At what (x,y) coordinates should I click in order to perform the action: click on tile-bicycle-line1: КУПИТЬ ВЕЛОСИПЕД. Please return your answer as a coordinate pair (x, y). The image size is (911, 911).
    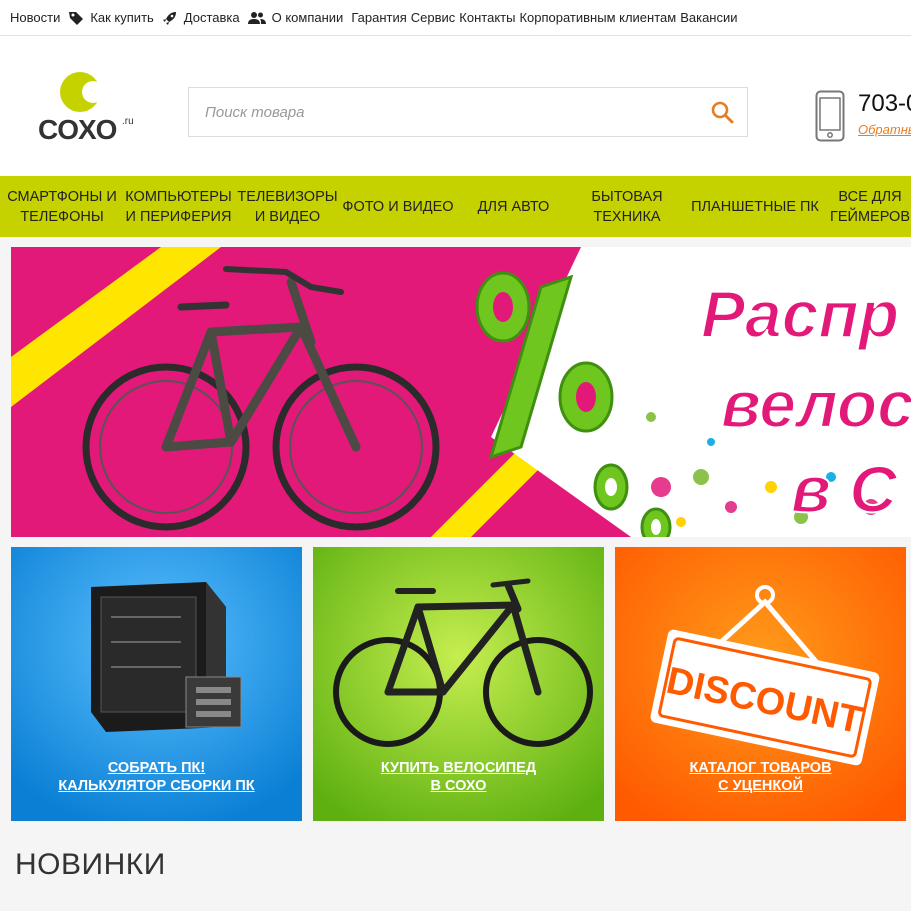
    Looking at the image, I should click on (458, 768).